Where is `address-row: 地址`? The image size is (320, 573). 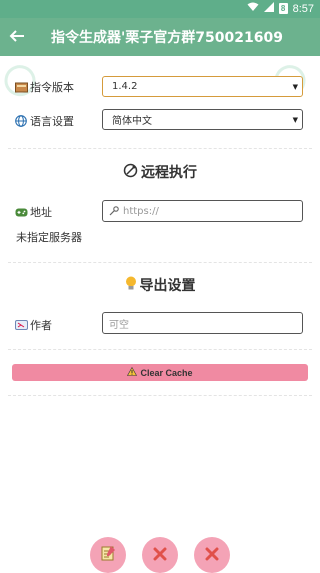 address-row: 地址 is located at coordinates (33, 212).